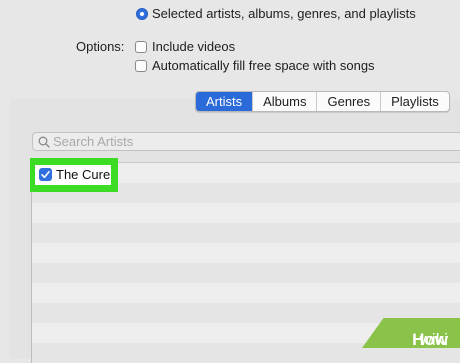 The height and width of the screenshot is (363, 460). I want to click on autofill-label: Automatically fill free space with songs, so click(263, 65).